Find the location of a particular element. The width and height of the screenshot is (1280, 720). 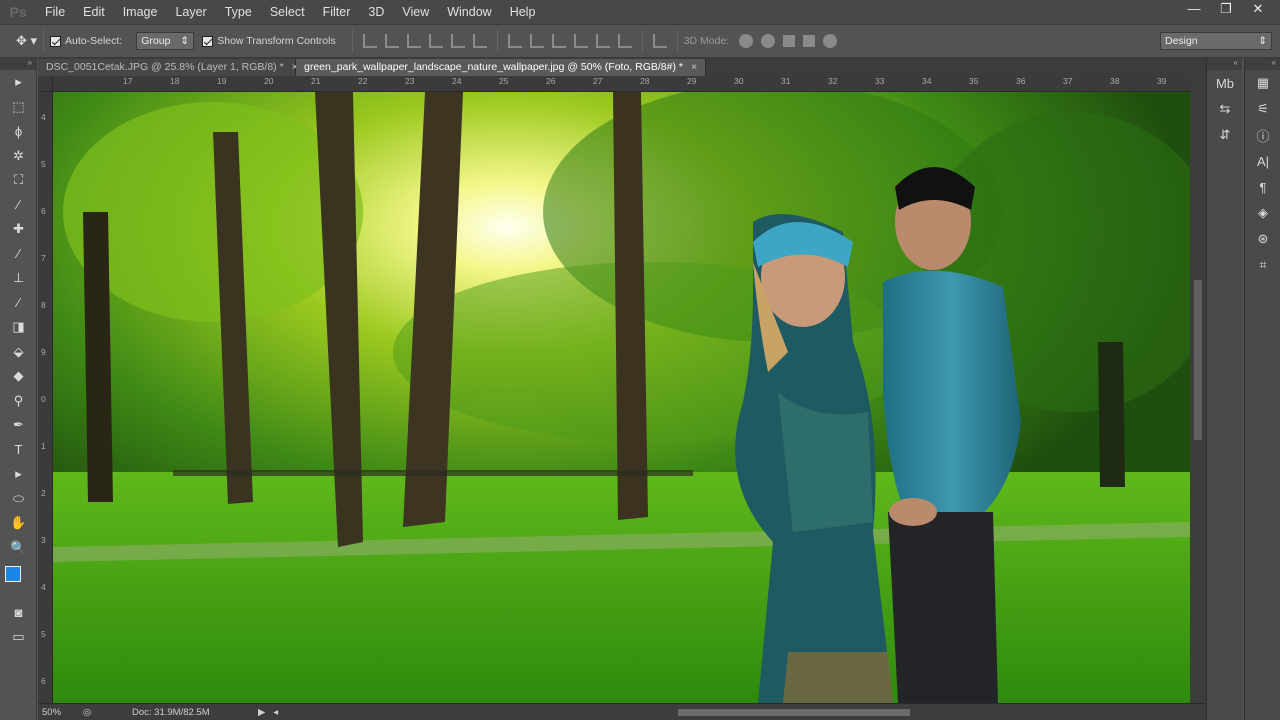

menu-select: Select is located at coordinates (287, 12).